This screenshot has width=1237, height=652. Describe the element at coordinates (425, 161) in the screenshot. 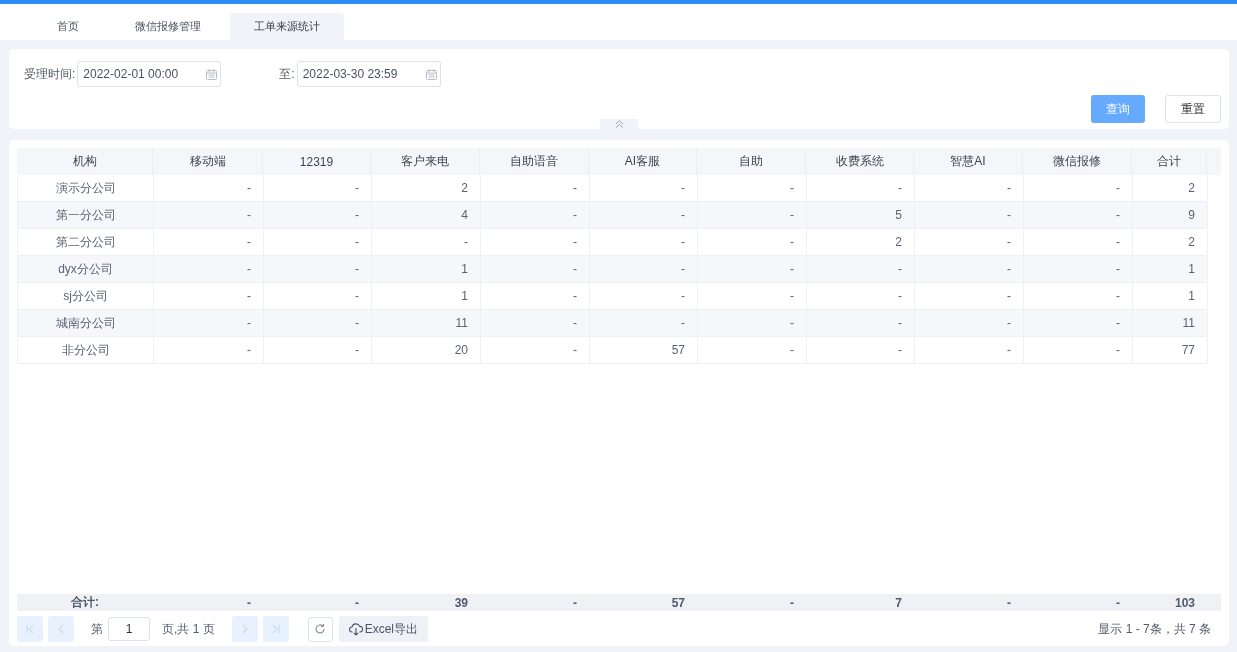

I see `column-header: 客户来电` at that location.